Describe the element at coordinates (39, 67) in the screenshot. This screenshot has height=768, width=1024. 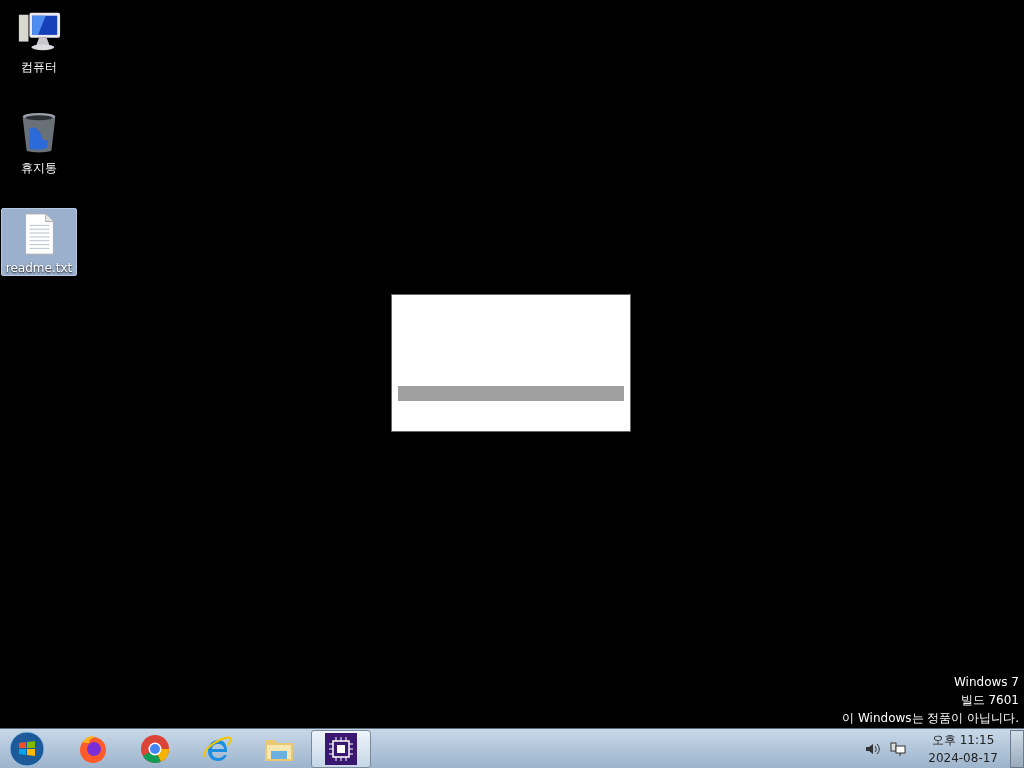
I see `icon-label: 컴퓨터` at that location.